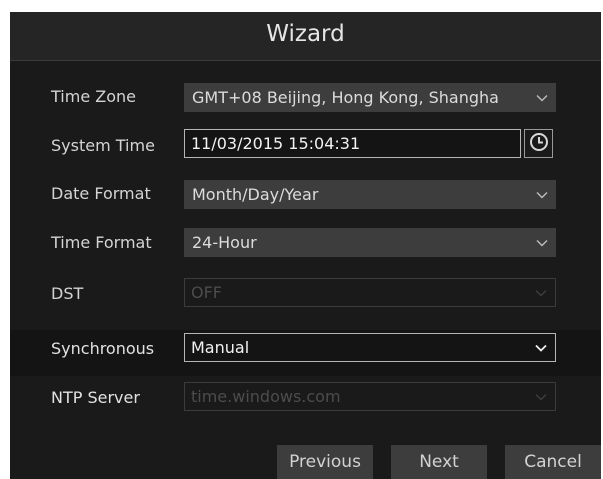  I want to click on system-time-label: System Time, so click(103, 145).